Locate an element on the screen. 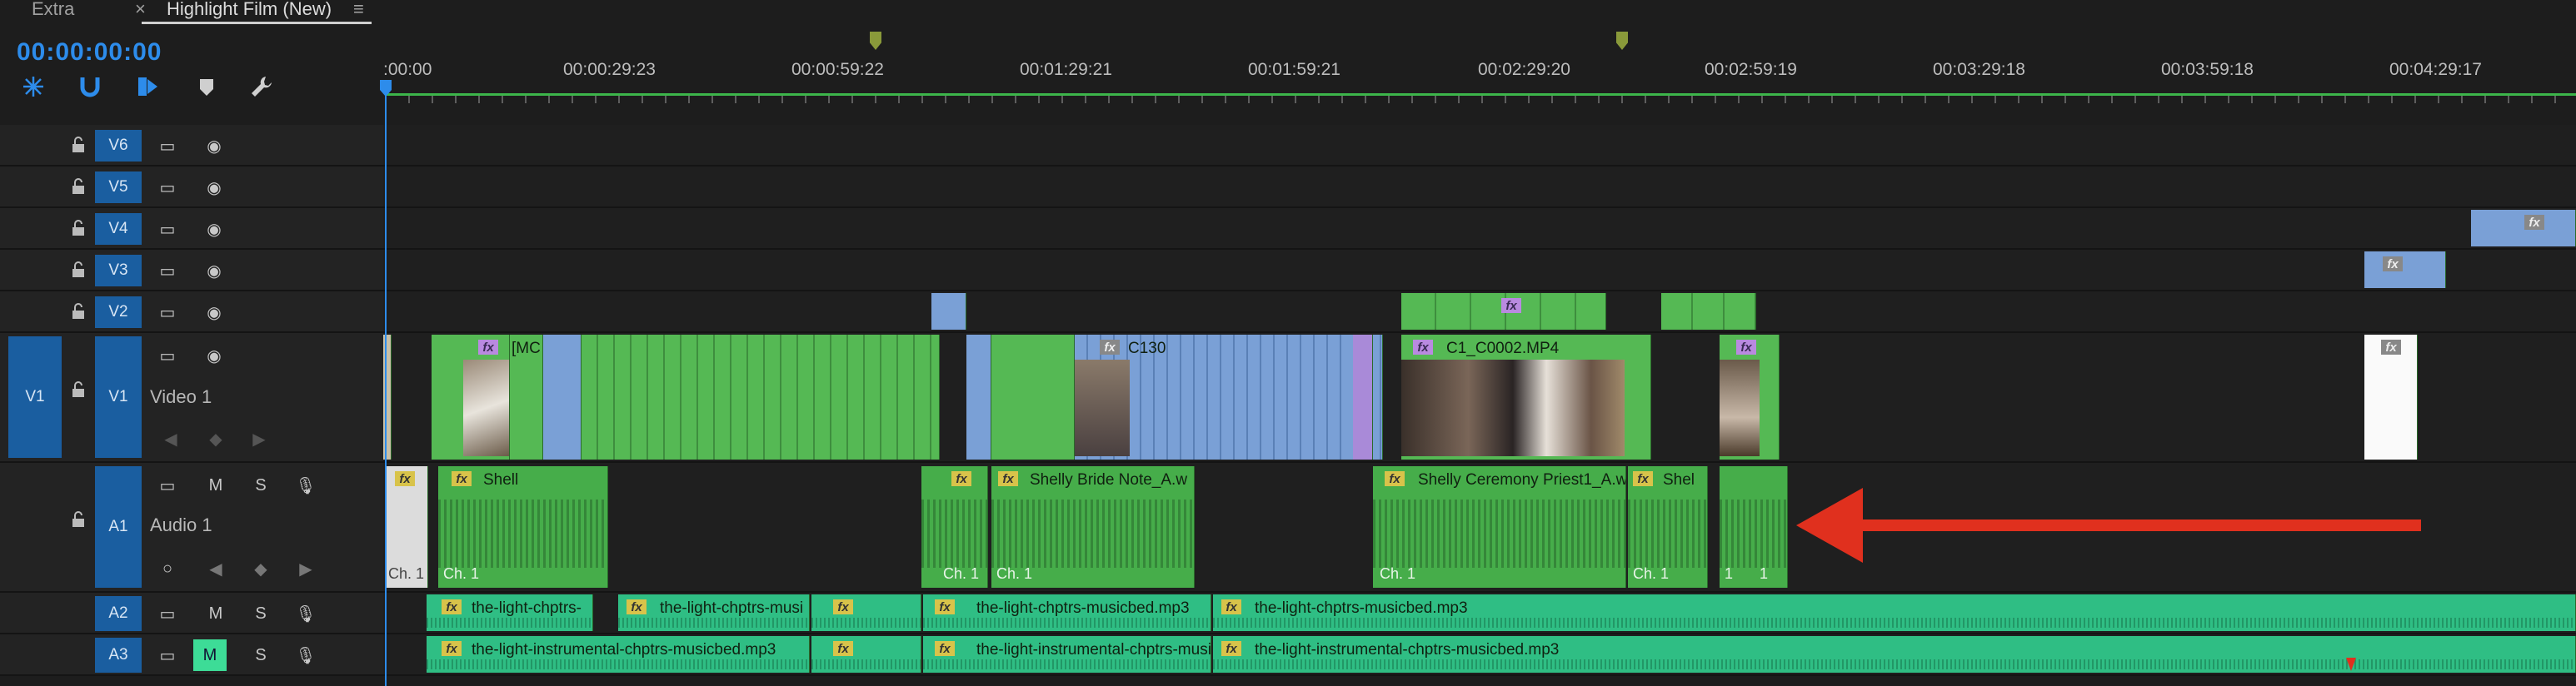 The height and width of the screenshot is (686, 2576). volume-icon: ○ is located at coordinates (167, 568).